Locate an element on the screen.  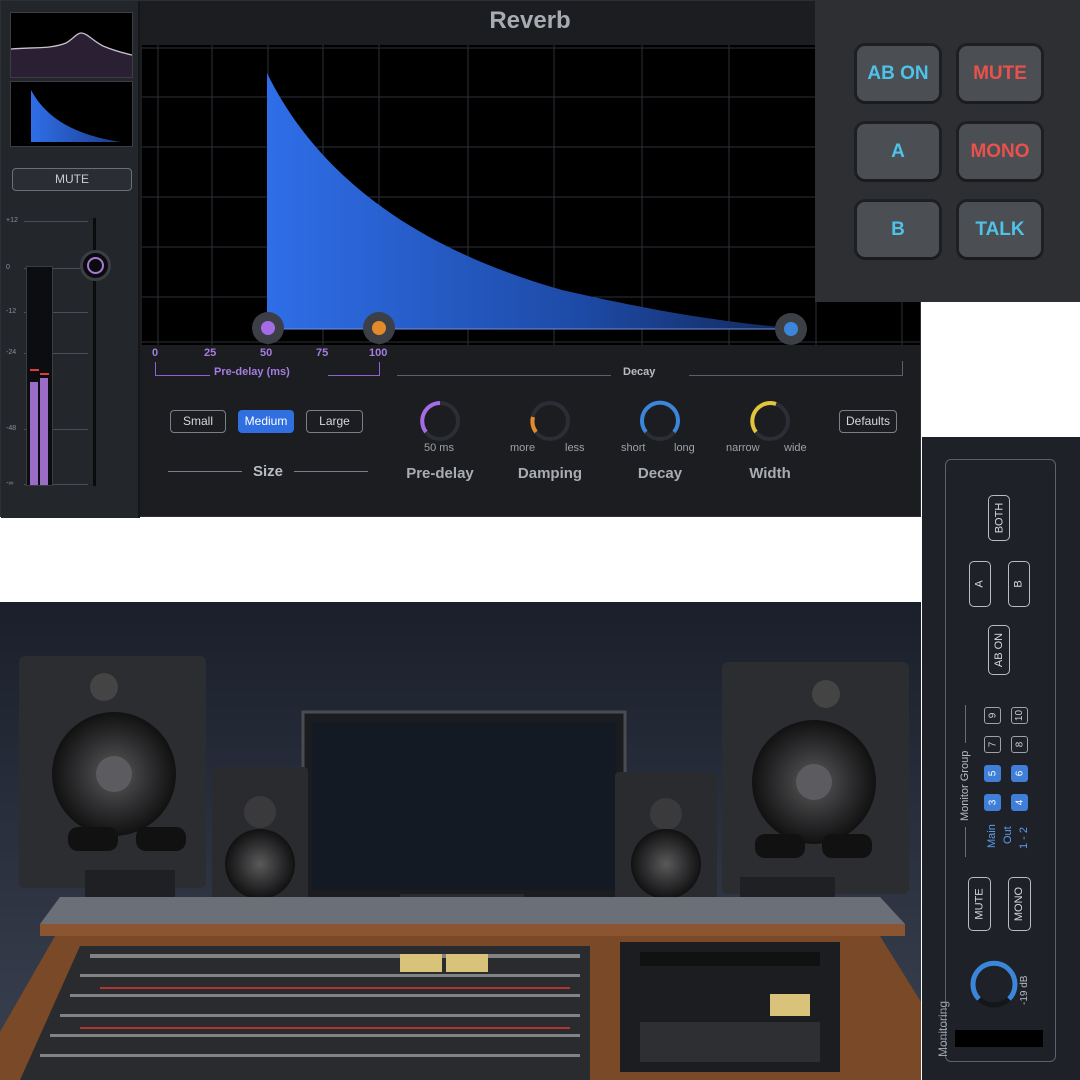
decay-knob is located at coordinates (660, 421).